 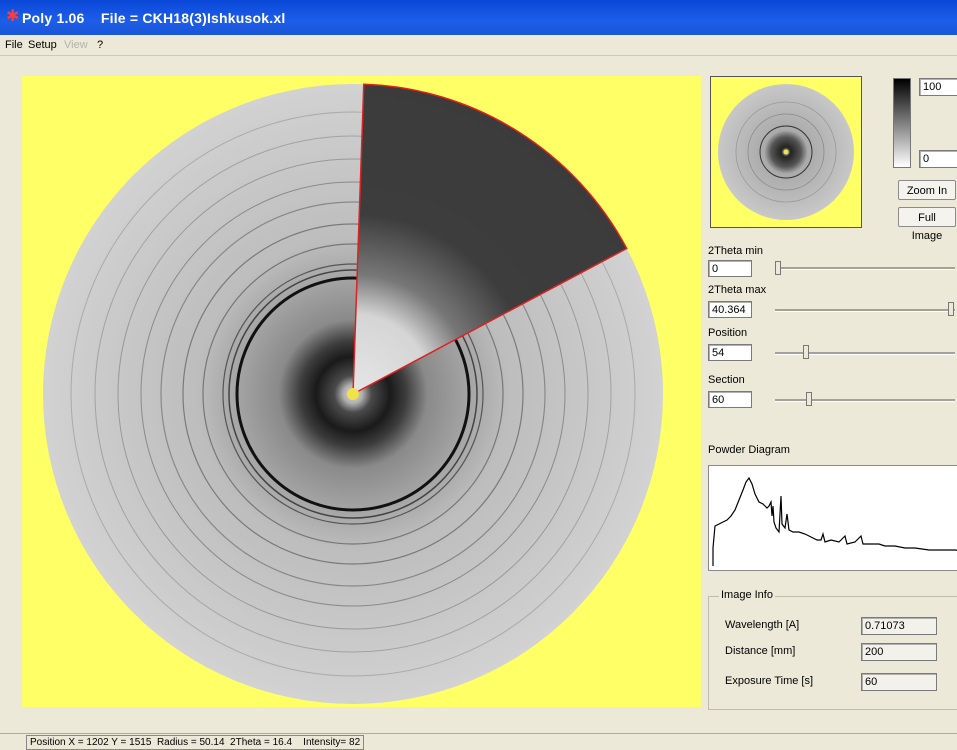 What do you see at coordinates (478, 17) in the screenshot?
I see `title-bar: ✱ Poly 1.06 File = CKH18(3)Ishkusok.xl` at bounding box center [478, 17].